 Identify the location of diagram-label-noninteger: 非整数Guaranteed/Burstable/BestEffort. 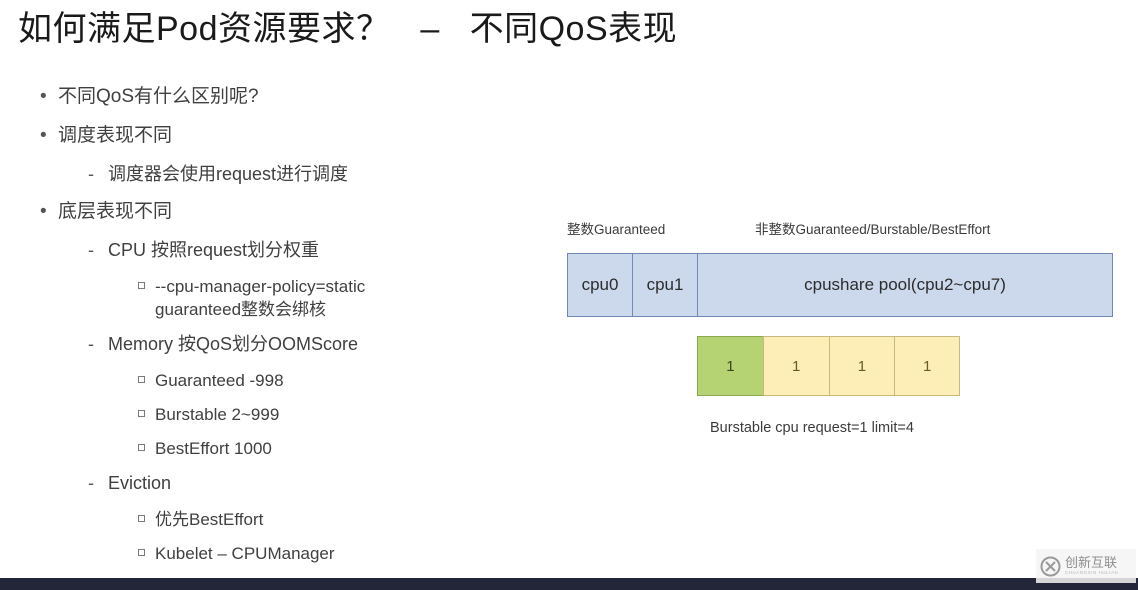
(873, 229).